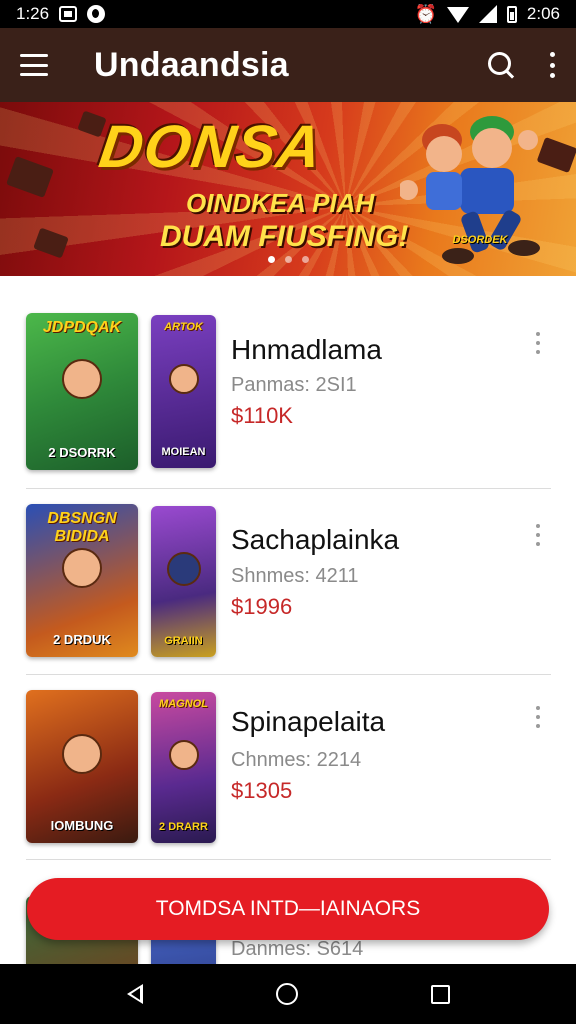 This screenshot has width=576, height=1024. Describe the element at coordinates (511, 14) in the screenshot. I see `battery-icon` at that location.